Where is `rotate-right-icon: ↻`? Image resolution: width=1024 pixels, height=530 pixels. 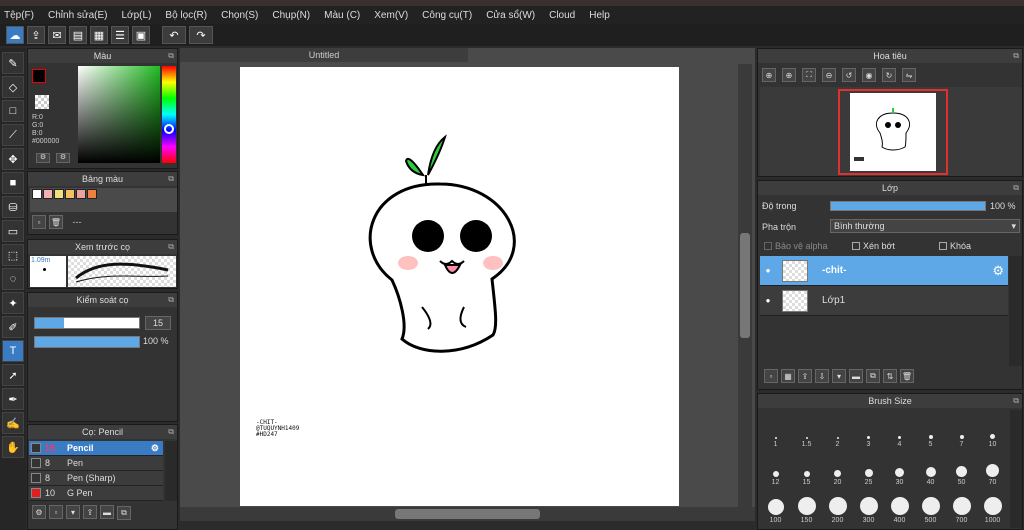 rotate-right-icon: ↻ is located at coordinates (889, 75).